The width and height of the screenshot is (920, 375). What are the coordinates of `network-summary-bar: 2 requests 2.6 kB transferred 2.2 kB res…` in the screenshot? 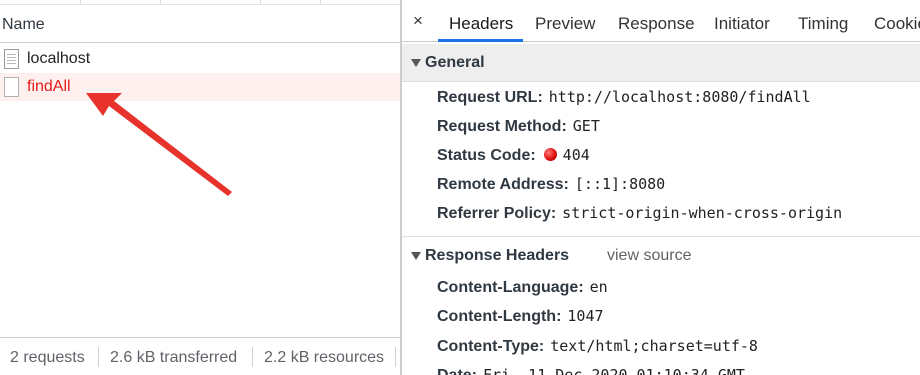 It's located at (200, 356).